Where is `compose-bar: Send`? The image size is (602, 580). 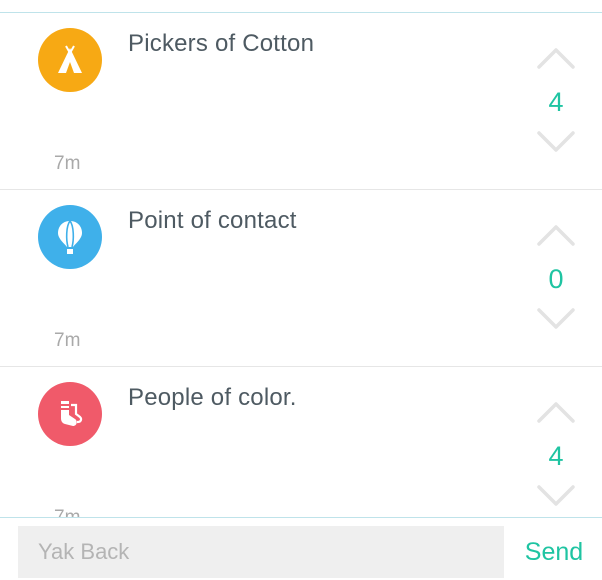 compose-bar: Send is located at coordinates (301, 548).